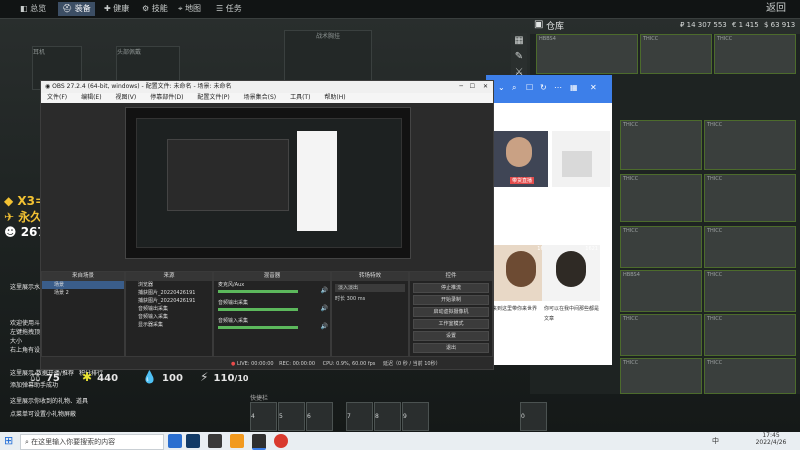 Image resolution: width=800 pixels, height=450 pixels. Describe the element at coordinates (309, 416) in the screenshot. I see `quickslot-number: 6` at that location.